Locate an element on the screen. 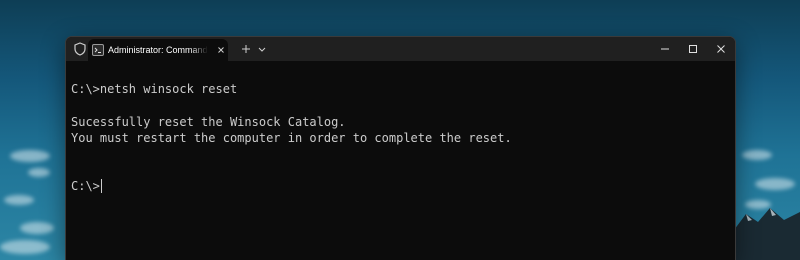 This screenshot has height=260, width=800. terminal-icon is located at coordinates (98, 50).